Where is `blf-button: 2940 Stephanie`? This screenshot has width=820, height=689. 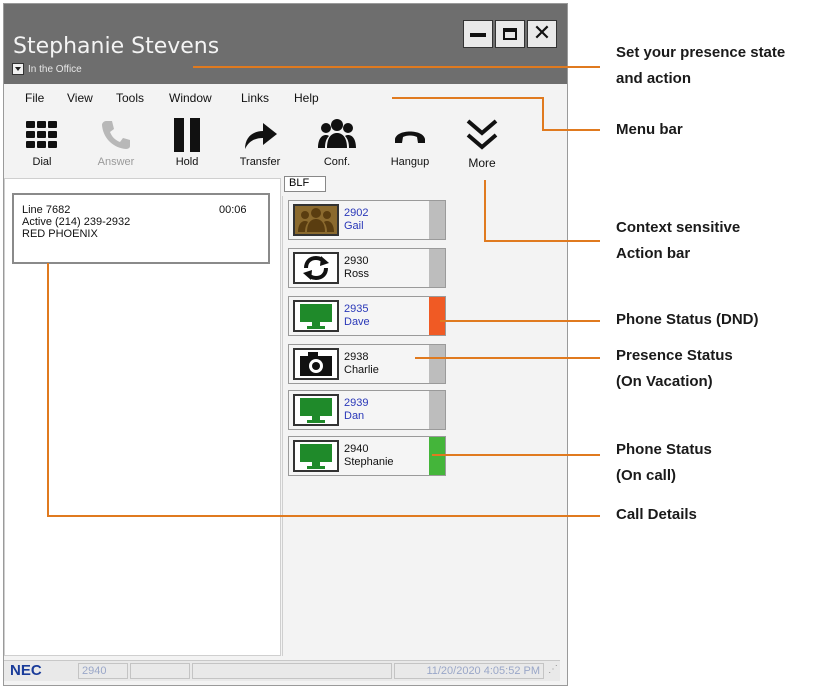
blf-button: 2940 Stephanie is located at coordinates (367, 456).